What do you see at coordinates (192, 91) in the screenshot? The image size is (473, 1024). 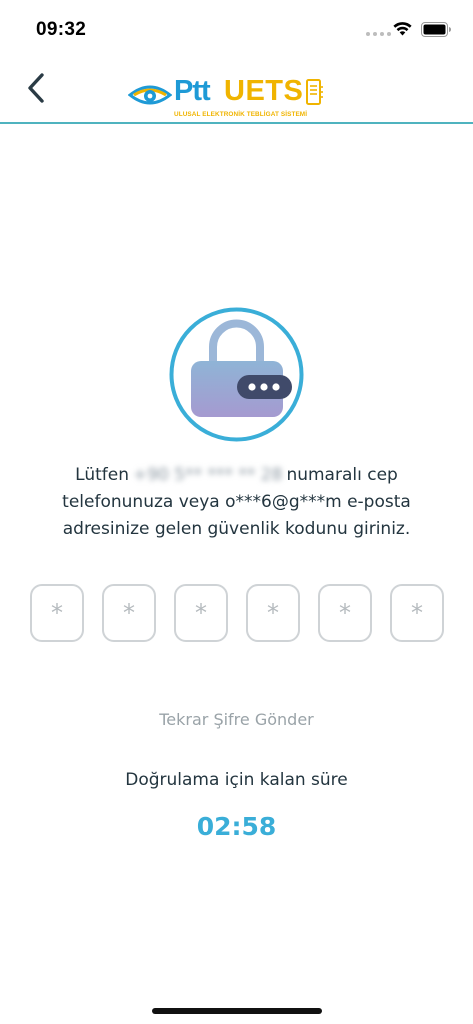 I see `logo-ptt-text: Ptt` at bounding box center [192, 91].